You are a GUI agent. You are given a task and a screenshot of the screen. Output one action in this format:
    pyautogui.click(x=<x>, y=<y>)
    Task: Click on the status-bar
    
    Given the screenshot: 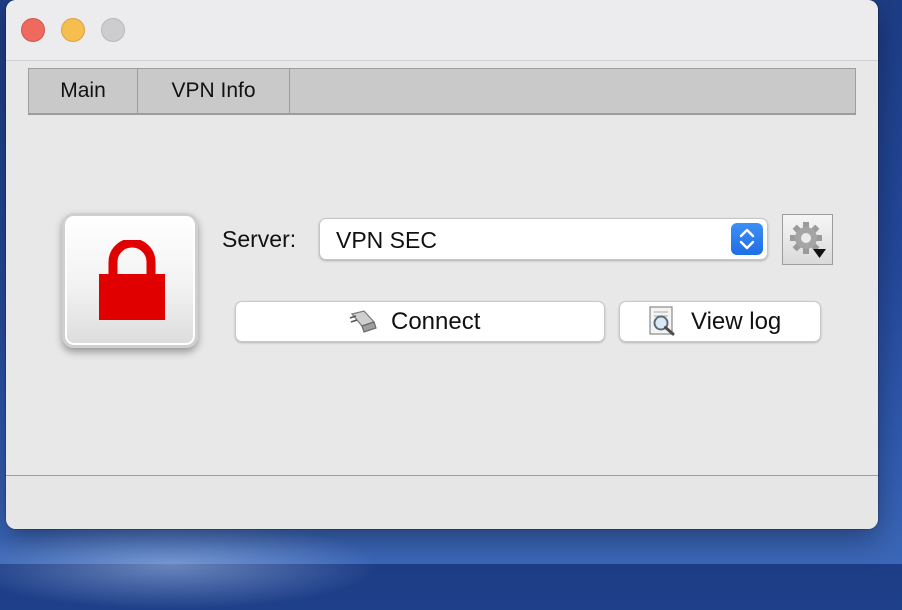 What is the action you would take?
    pyautogui.click(x=442, y=502)
    